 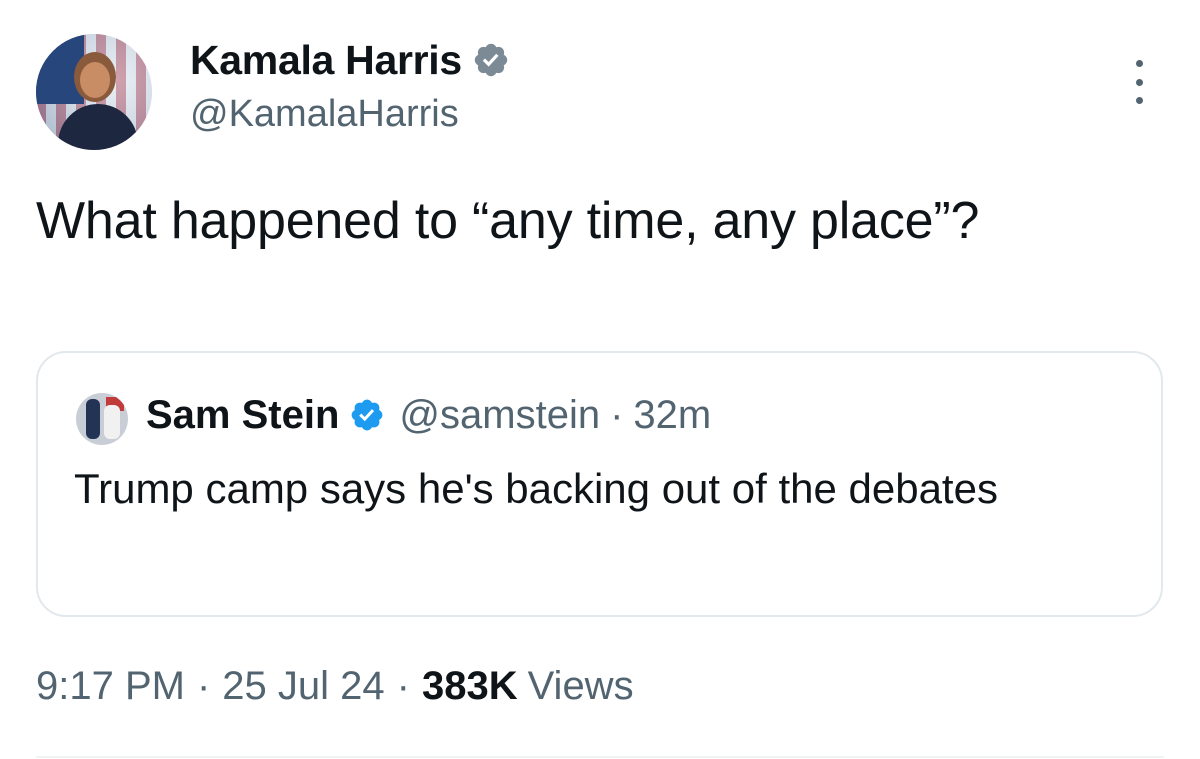 I want to click on quoted-timestamp: 32m, so click(x=672, y=415).